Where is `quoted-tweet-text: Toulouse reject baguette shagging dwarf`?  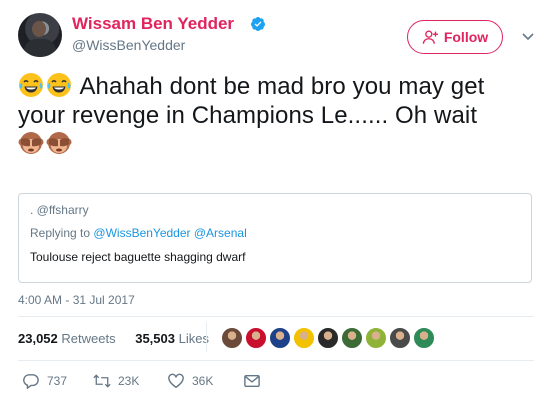
quoted-tweet-text: Toulouse reject baguette shagging dwarf is located at coordinates (138, 257).